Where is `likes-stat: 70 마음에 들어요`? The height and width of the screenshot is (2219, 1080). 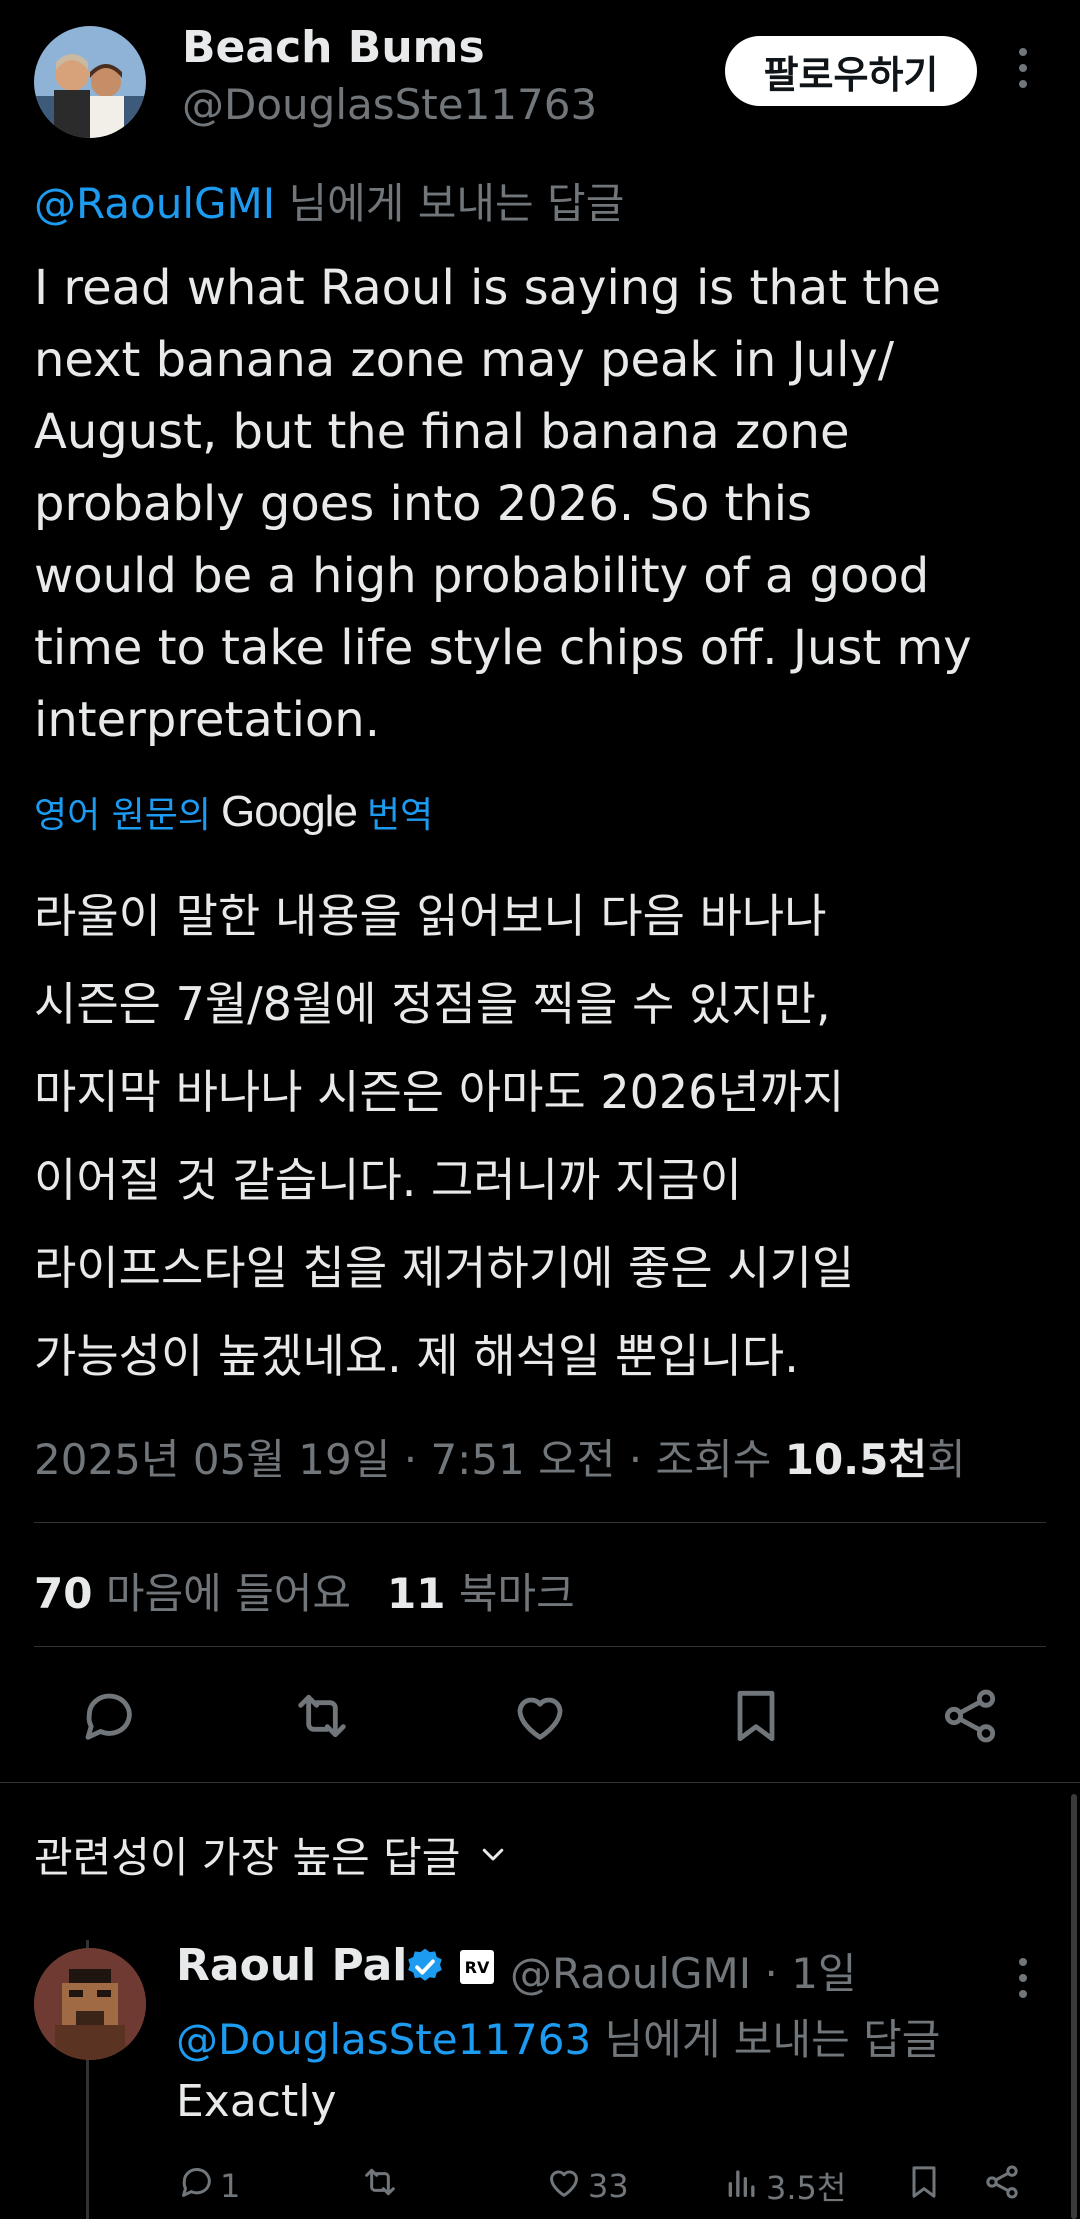
likes-stat: 70 마음에 들어요 is located at coordinates (192, 1590).